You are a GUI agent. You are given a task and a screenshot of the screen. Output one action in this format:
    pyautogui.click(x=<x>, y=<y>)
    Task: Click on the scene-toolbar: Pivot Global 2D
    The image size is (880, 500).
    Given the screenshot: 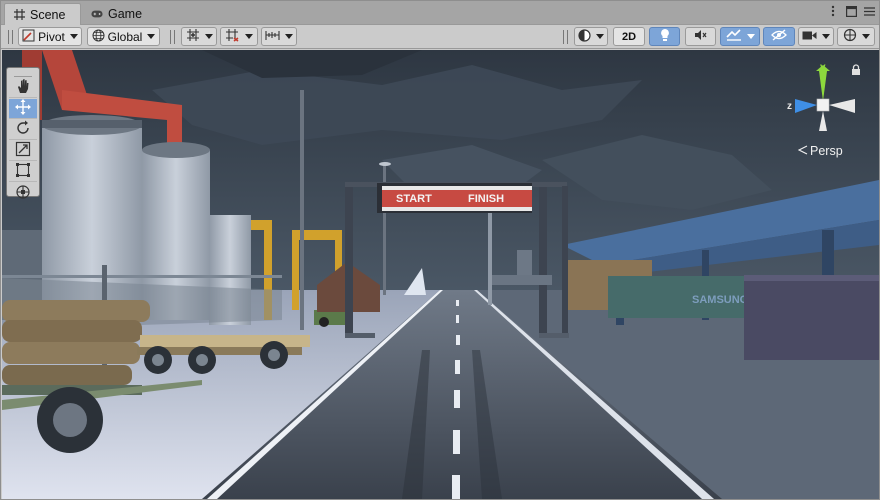 What is the action you would take?
    pyautogui.click(x=440, y=37)
    